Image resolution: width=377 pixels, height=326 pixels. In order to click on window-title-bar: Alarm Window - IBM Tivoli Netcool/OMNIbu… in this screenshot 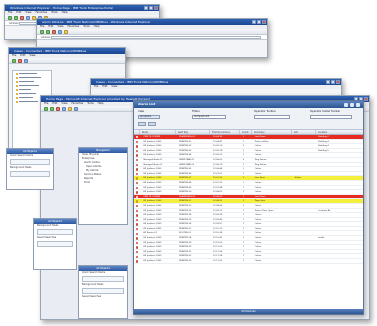, I will do `click(152, 22)`.